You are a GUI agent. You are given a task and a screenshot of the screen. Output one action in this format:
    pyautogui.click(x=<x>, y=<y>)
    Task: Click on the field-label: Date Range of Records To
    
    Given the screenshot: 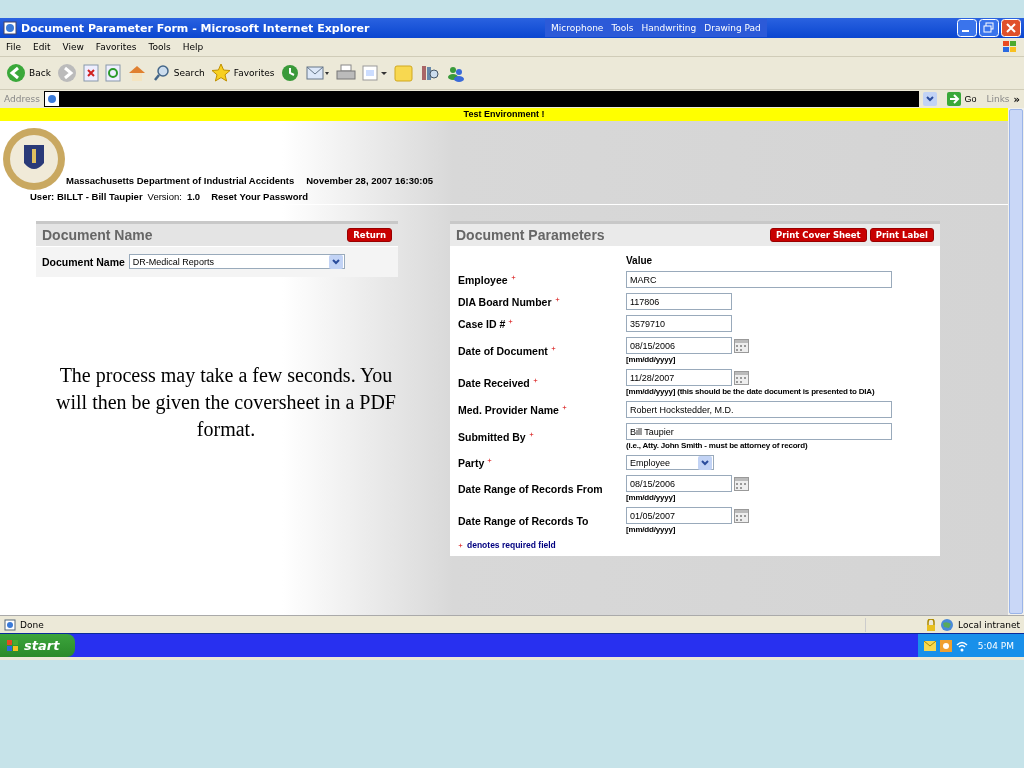 What is the action you would take?
    pyautogui.click(x=523, y=520)
    